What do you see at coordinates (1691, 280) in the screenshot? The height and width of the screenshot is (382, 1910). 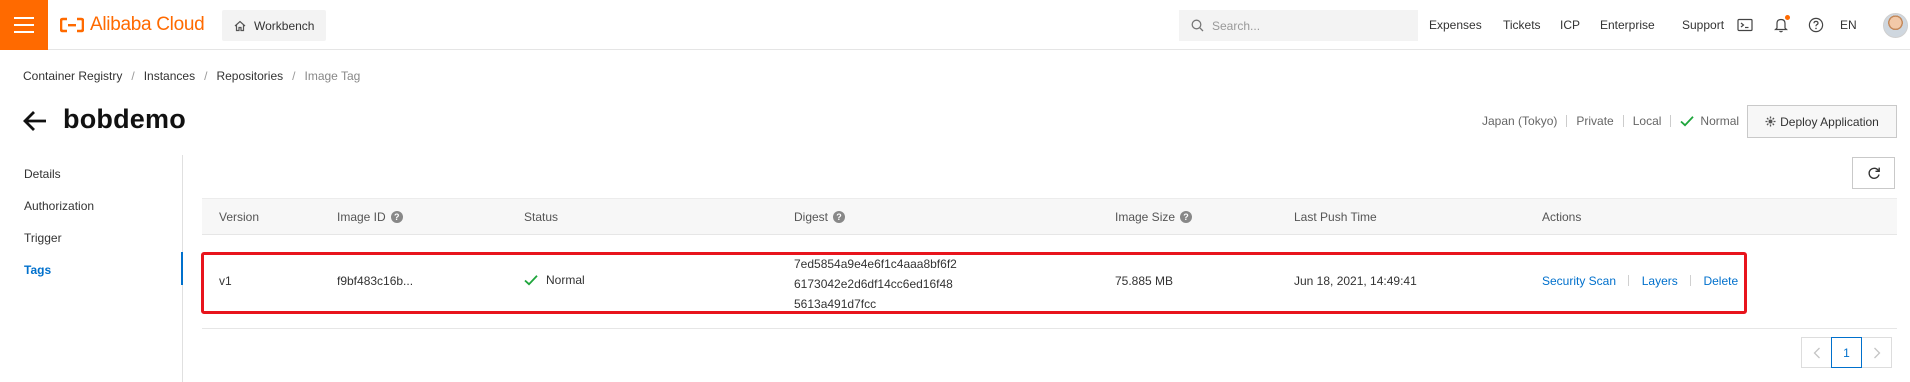 I see `action-separator` at bounding box center [1691, 280].